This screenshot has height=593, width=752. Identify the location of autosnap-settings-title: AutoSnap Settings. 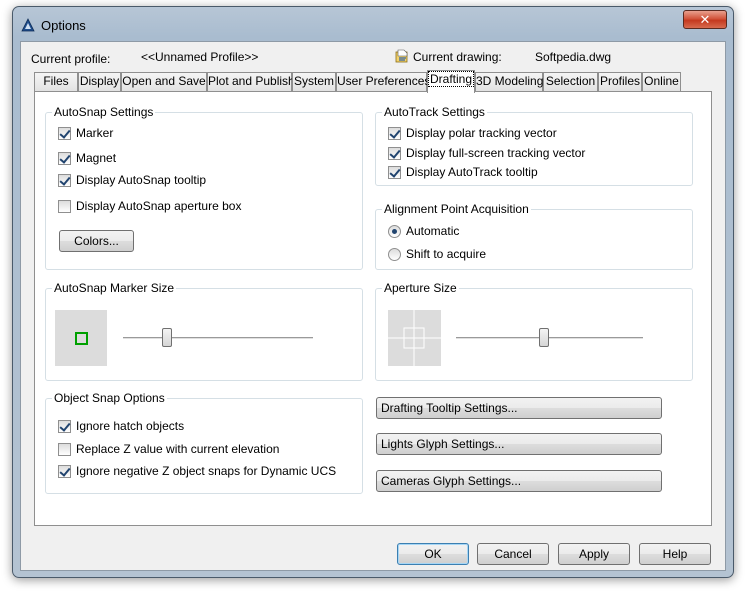
(104, 112).